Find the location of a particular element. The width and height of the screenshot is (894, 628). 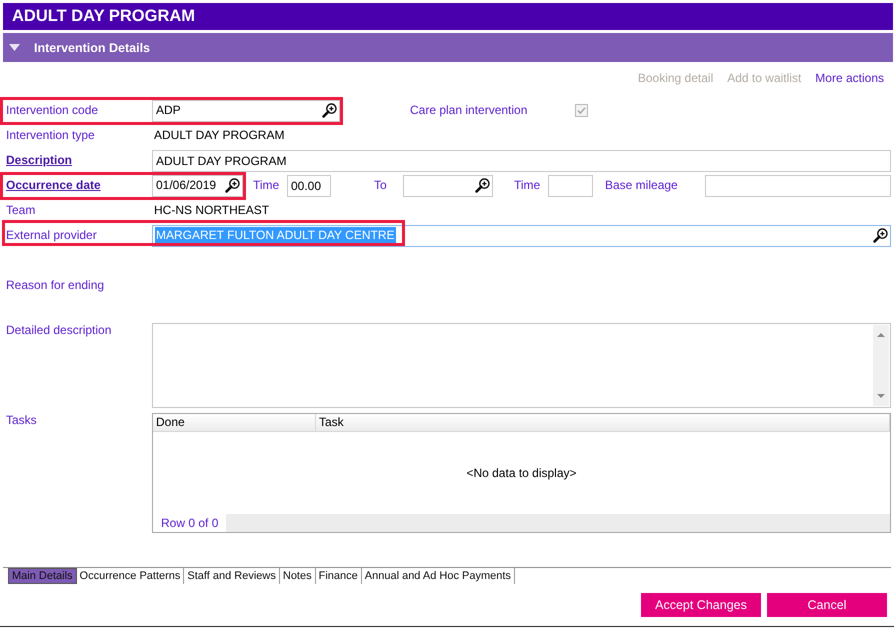

tab: Finance is located at coordinates (339, 576).